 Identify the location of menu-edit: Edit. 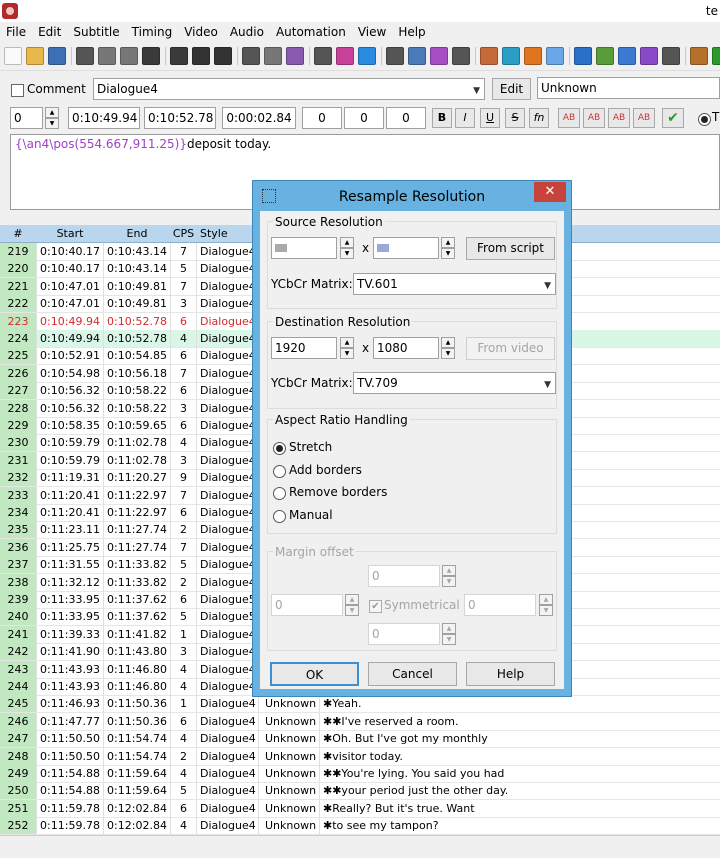
(49, 31).